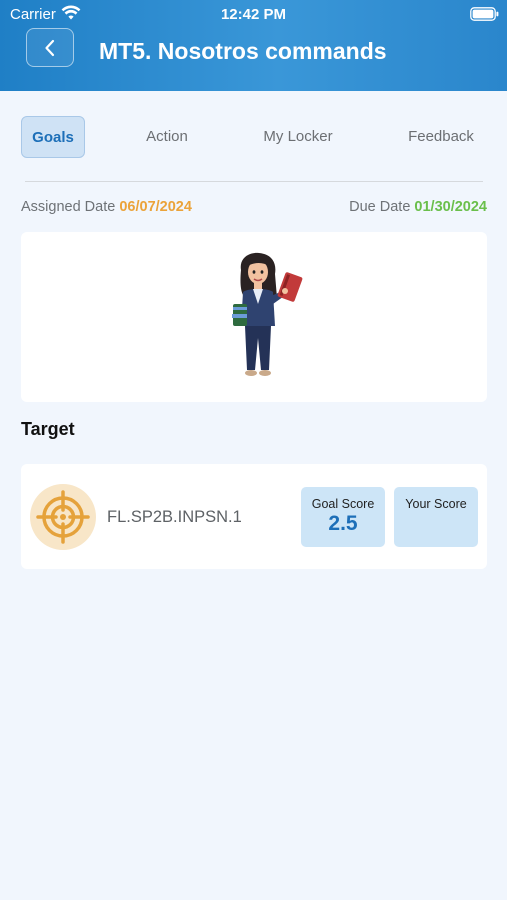 The width and height of the screenshot is (507, 900). I want to click on target-icon-badge, so click(63, 517).